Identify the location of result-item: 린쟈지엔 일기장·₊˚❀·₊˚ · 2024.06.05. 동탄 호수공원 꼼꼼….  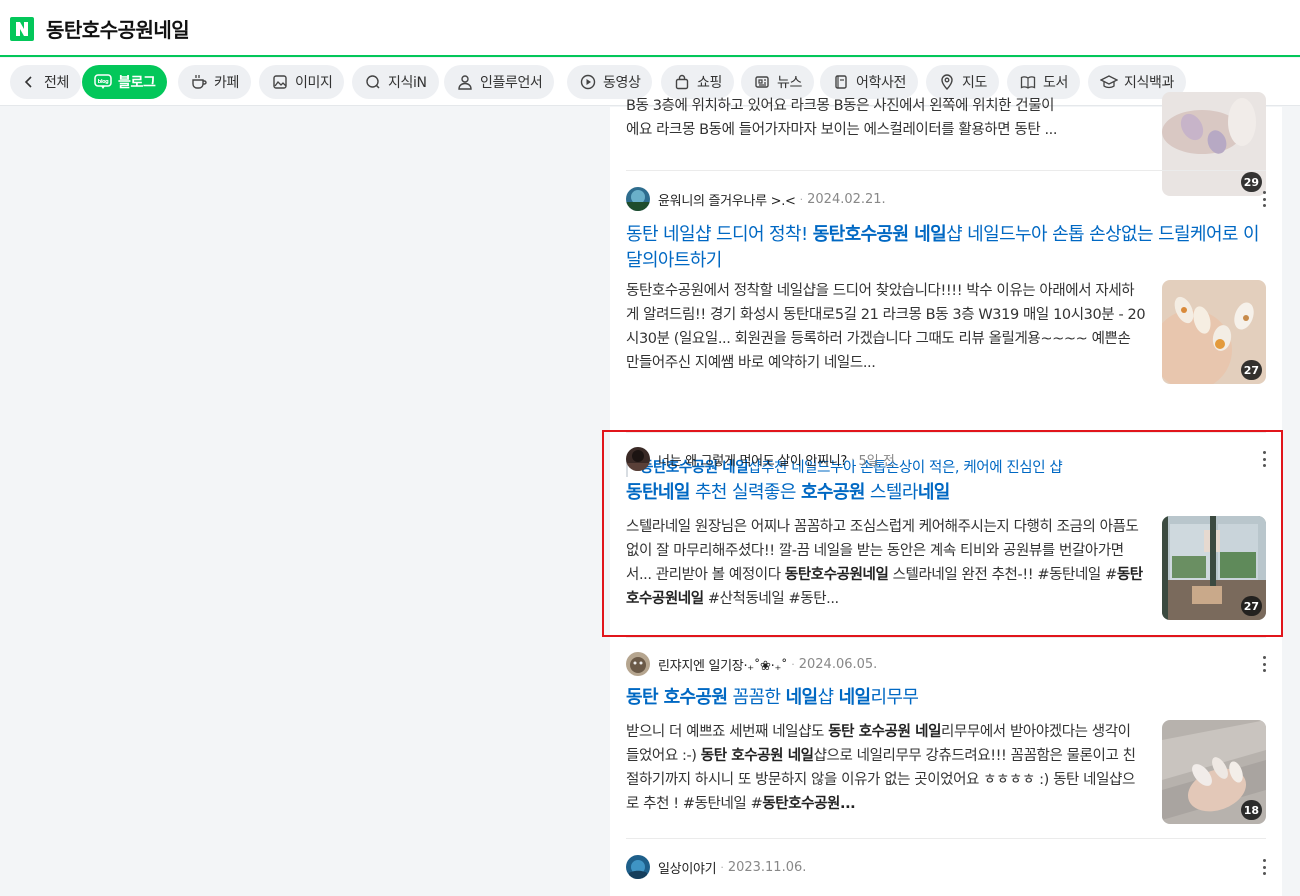
(946, 738).